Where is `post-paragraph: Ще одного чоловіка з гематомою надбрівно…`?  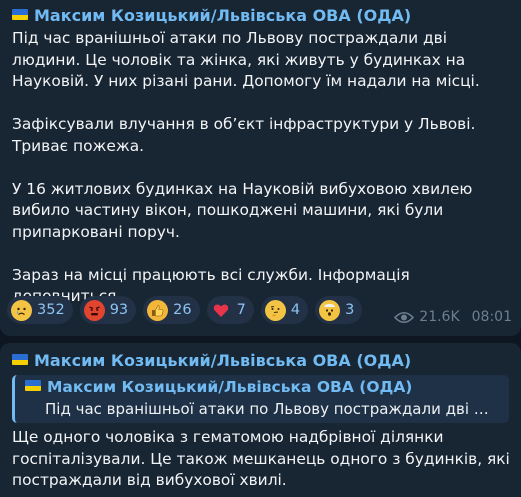
post-paragraph: Ще одного чоловіка з гематомою надбрівно… is located at coordinates (261, 458).